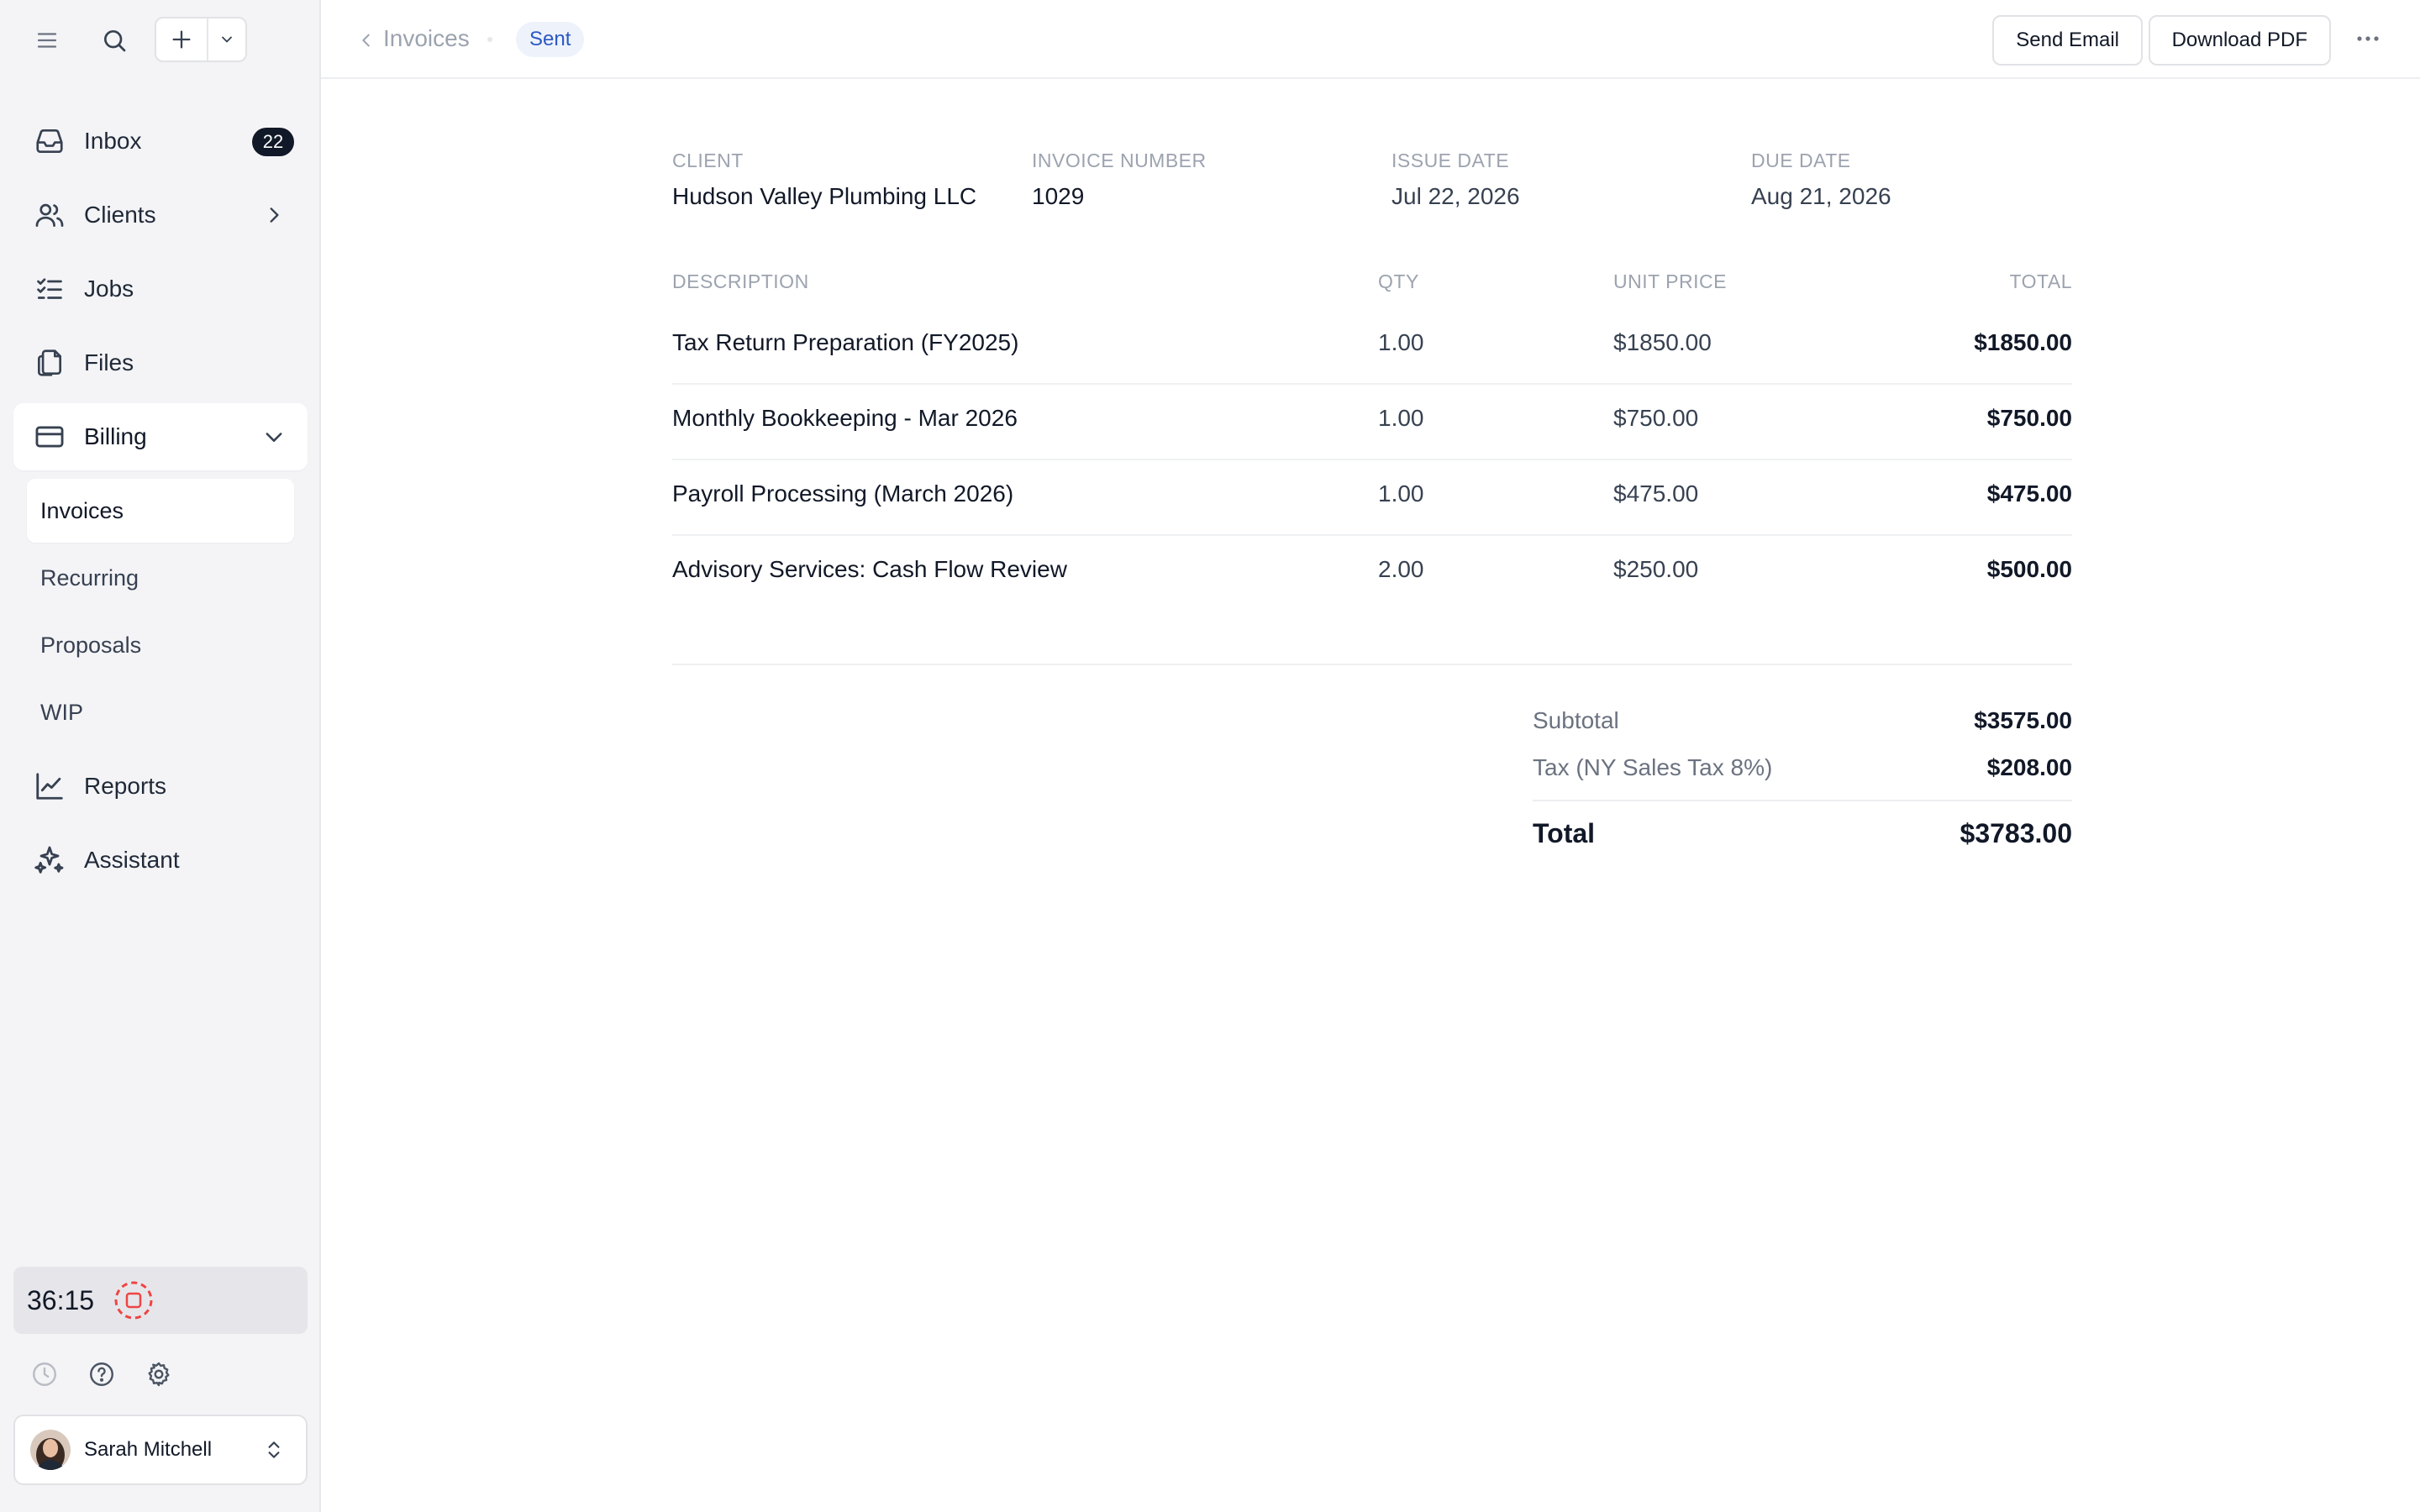 The image size is (2420, 1512). What do you see at coordinates (1656, 418) in the screenshot?
I see `line-item-unit-price: $750.00` at bounding box center [1656, 418].